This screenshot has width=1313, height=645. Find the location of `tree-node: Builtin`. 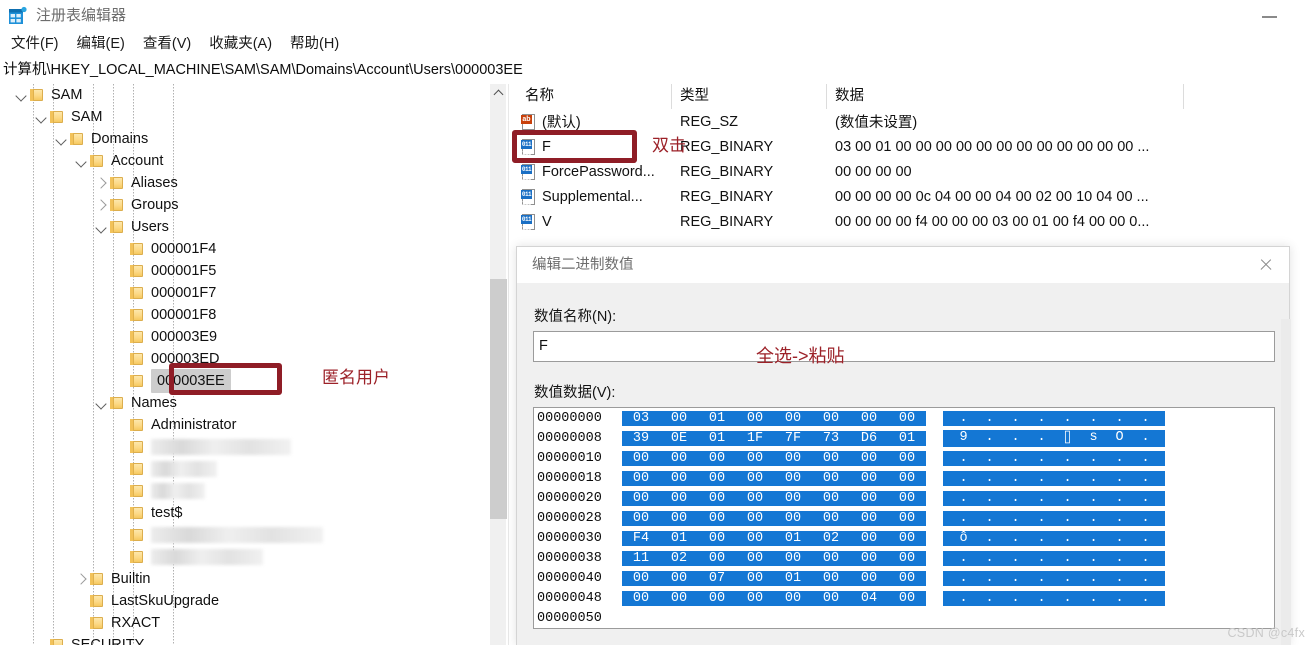

tree-node: Builtin is located at coordinates (244, 579).